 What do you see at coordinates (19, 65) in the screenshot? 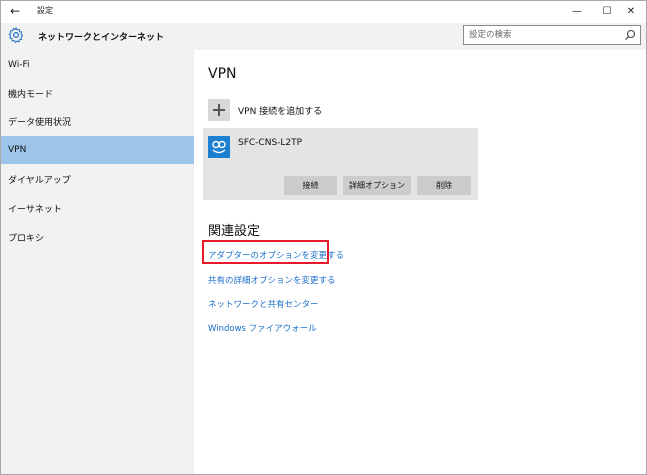
I see `sidebar-item-label: Wi-Fi` at bounding box center [19, 65].